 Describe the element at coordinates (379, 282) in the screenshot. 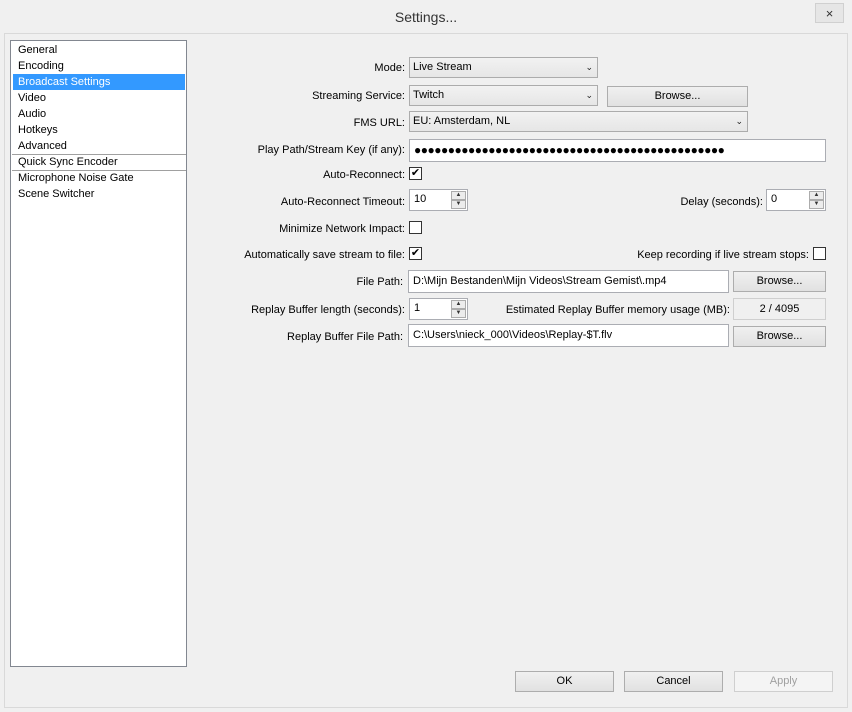

I see `file-path-label: File Path:` at that location.